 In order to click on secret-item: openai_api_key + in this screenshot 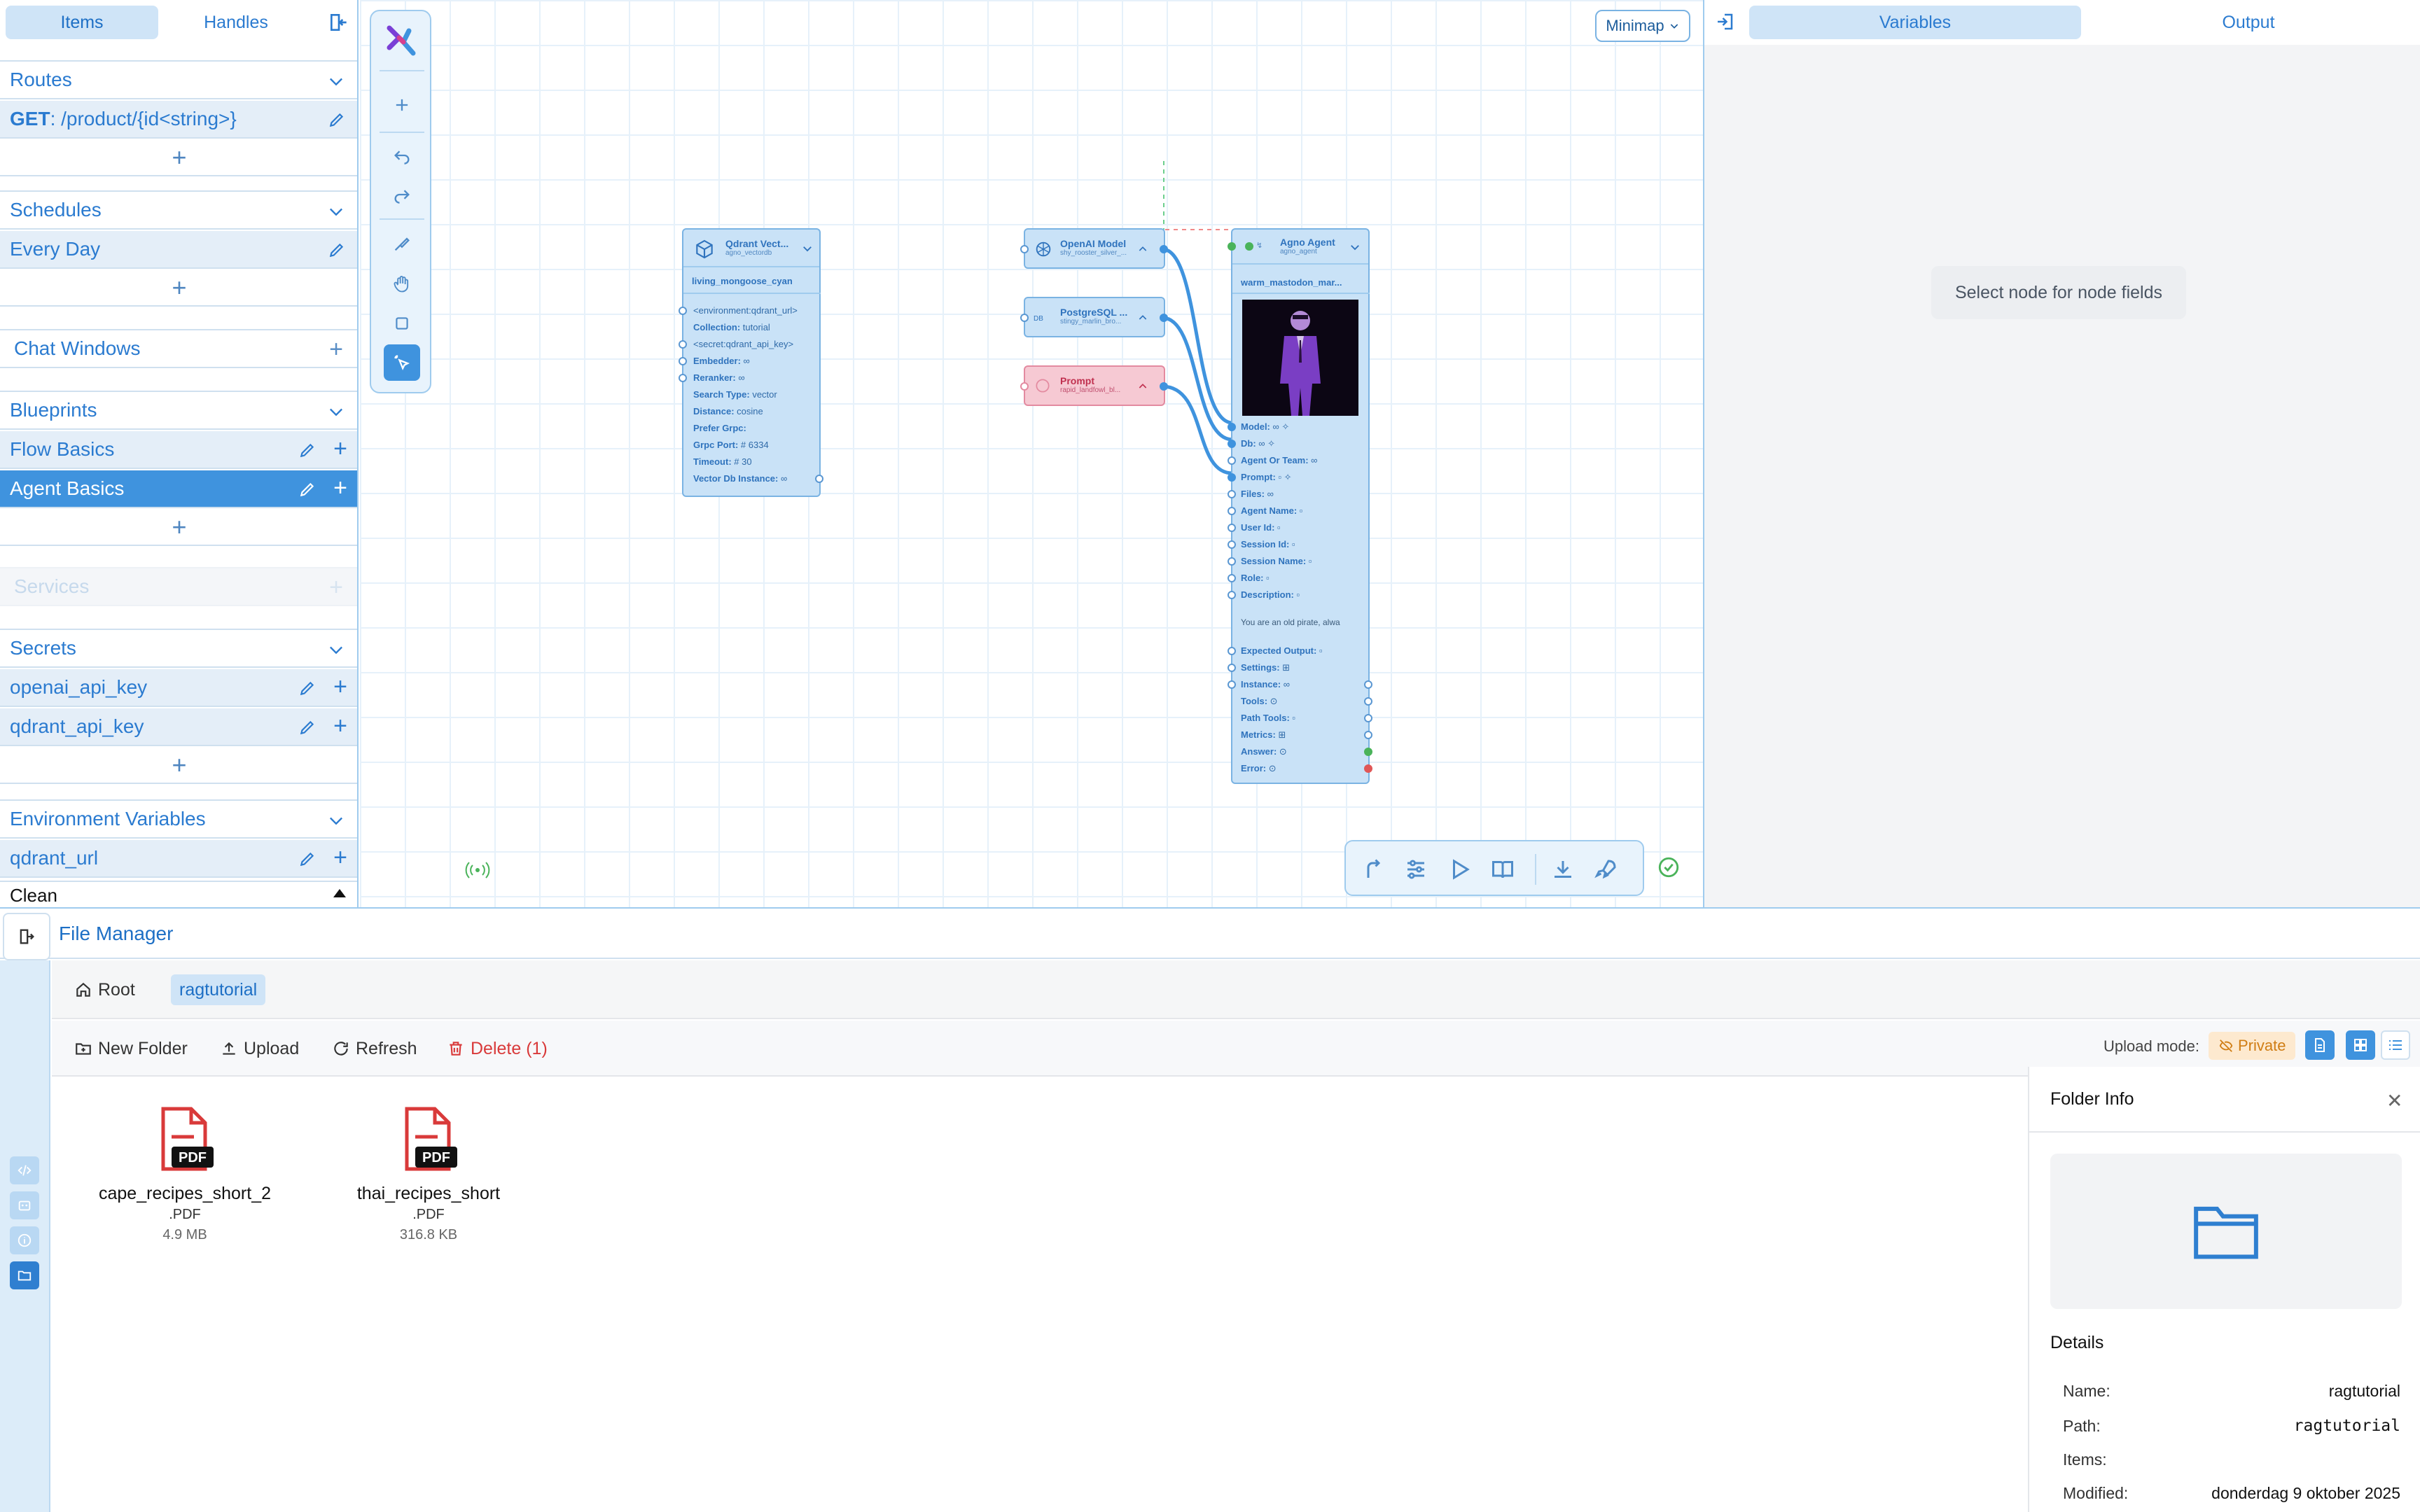, I will do `click(178, 688)`.